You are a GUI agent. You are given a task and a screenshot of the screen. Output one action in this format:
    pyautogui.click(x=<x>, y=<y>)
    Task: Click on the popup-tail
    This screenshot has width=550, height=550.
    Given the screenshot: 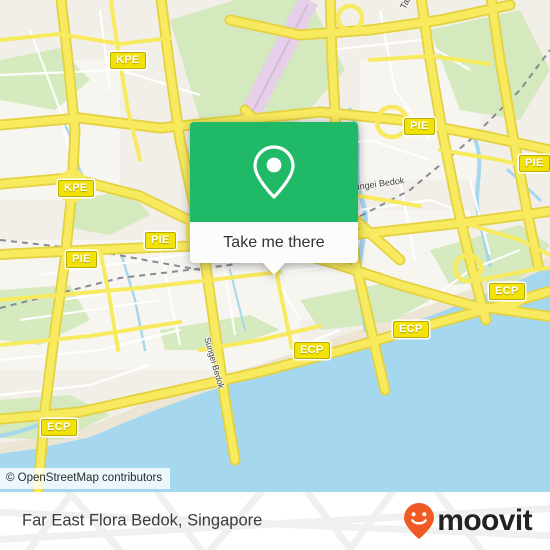 What is the action you would take?
    pyautogui.click(x=274, y=269)
    